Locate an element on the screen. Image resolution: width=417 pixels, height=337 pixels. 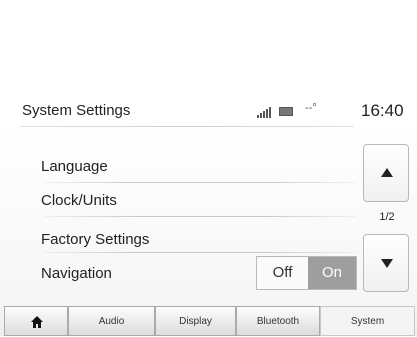
scroll-down-button is located at coordinates (386, 263).